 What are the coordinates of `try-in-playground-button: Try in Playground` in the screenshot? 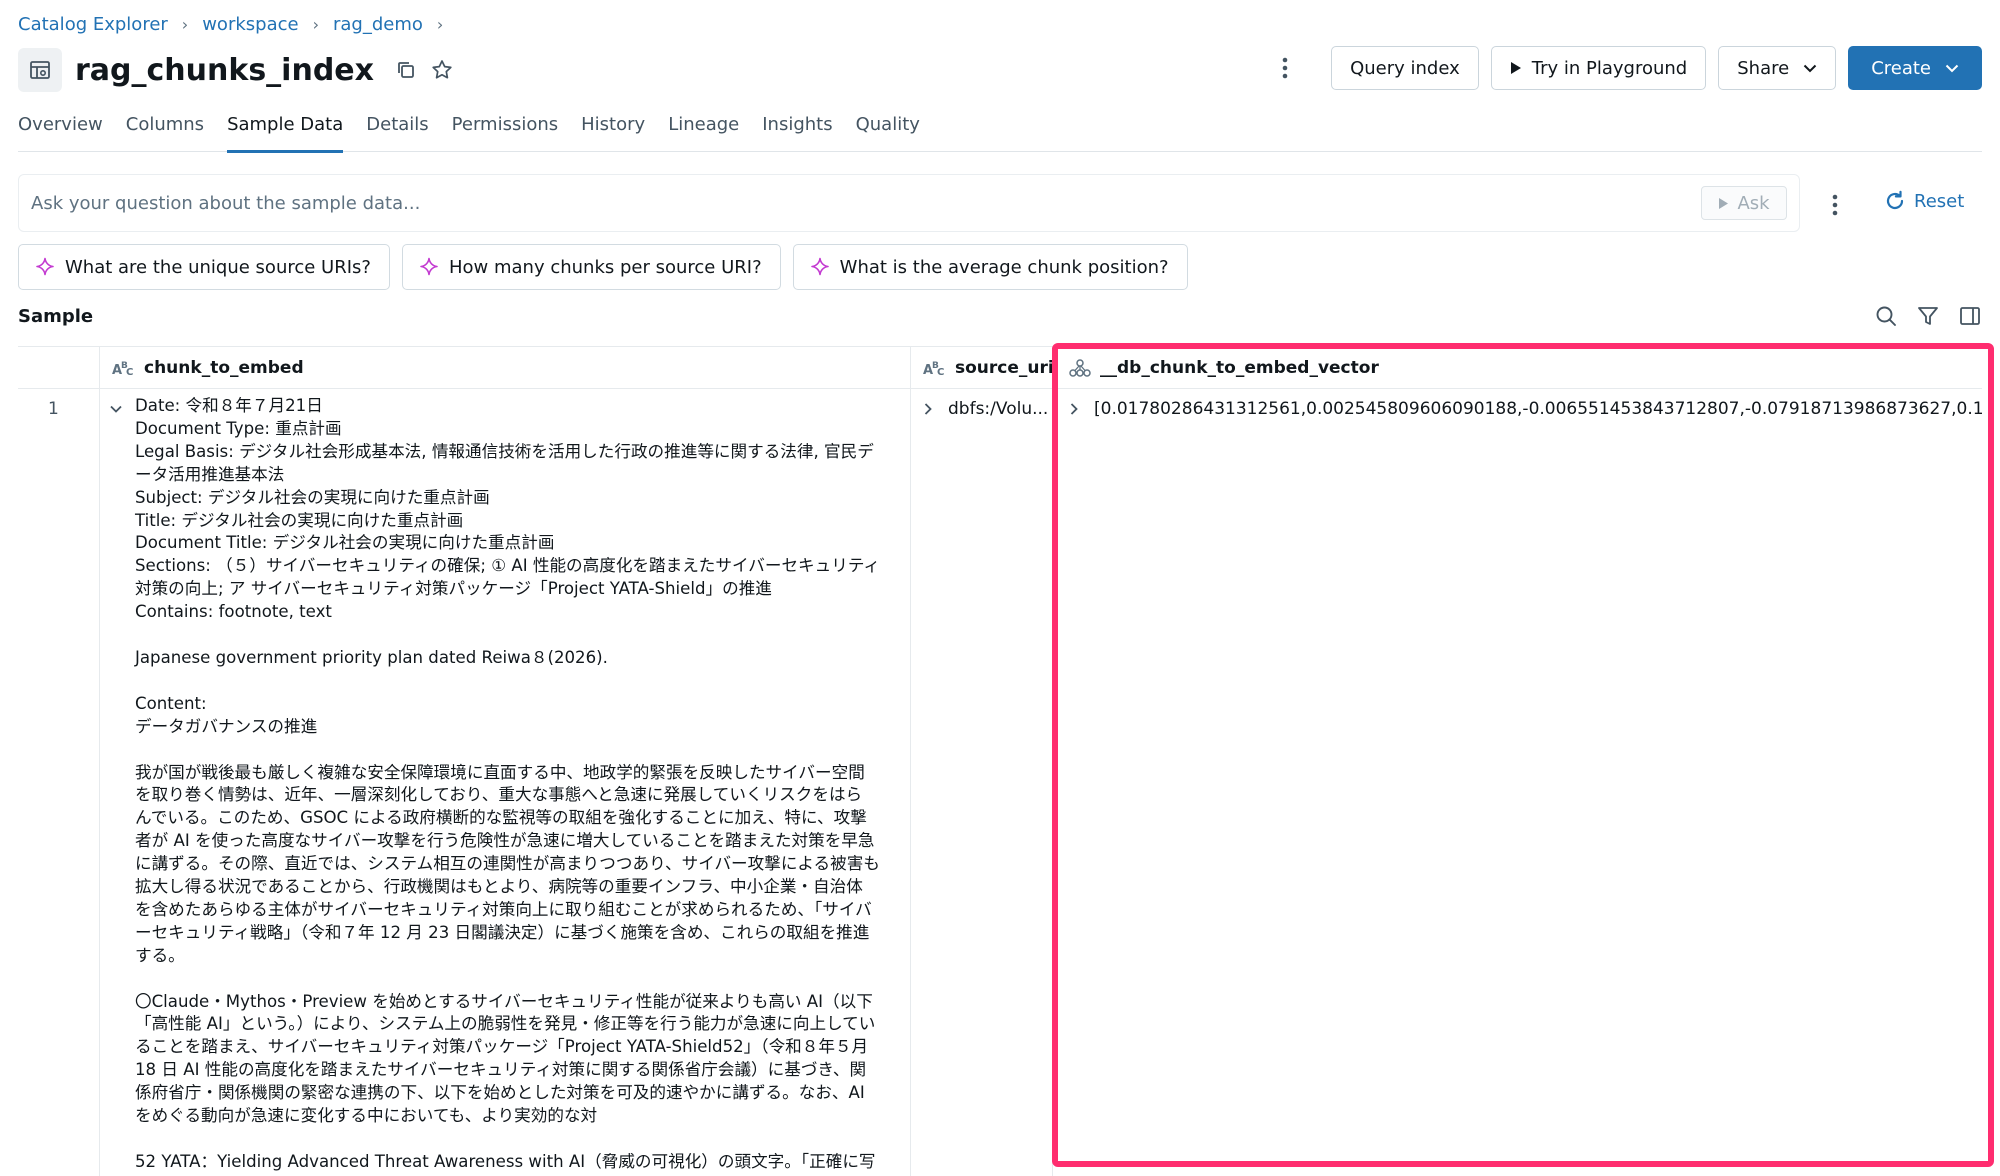 It's located at (1598, 68).